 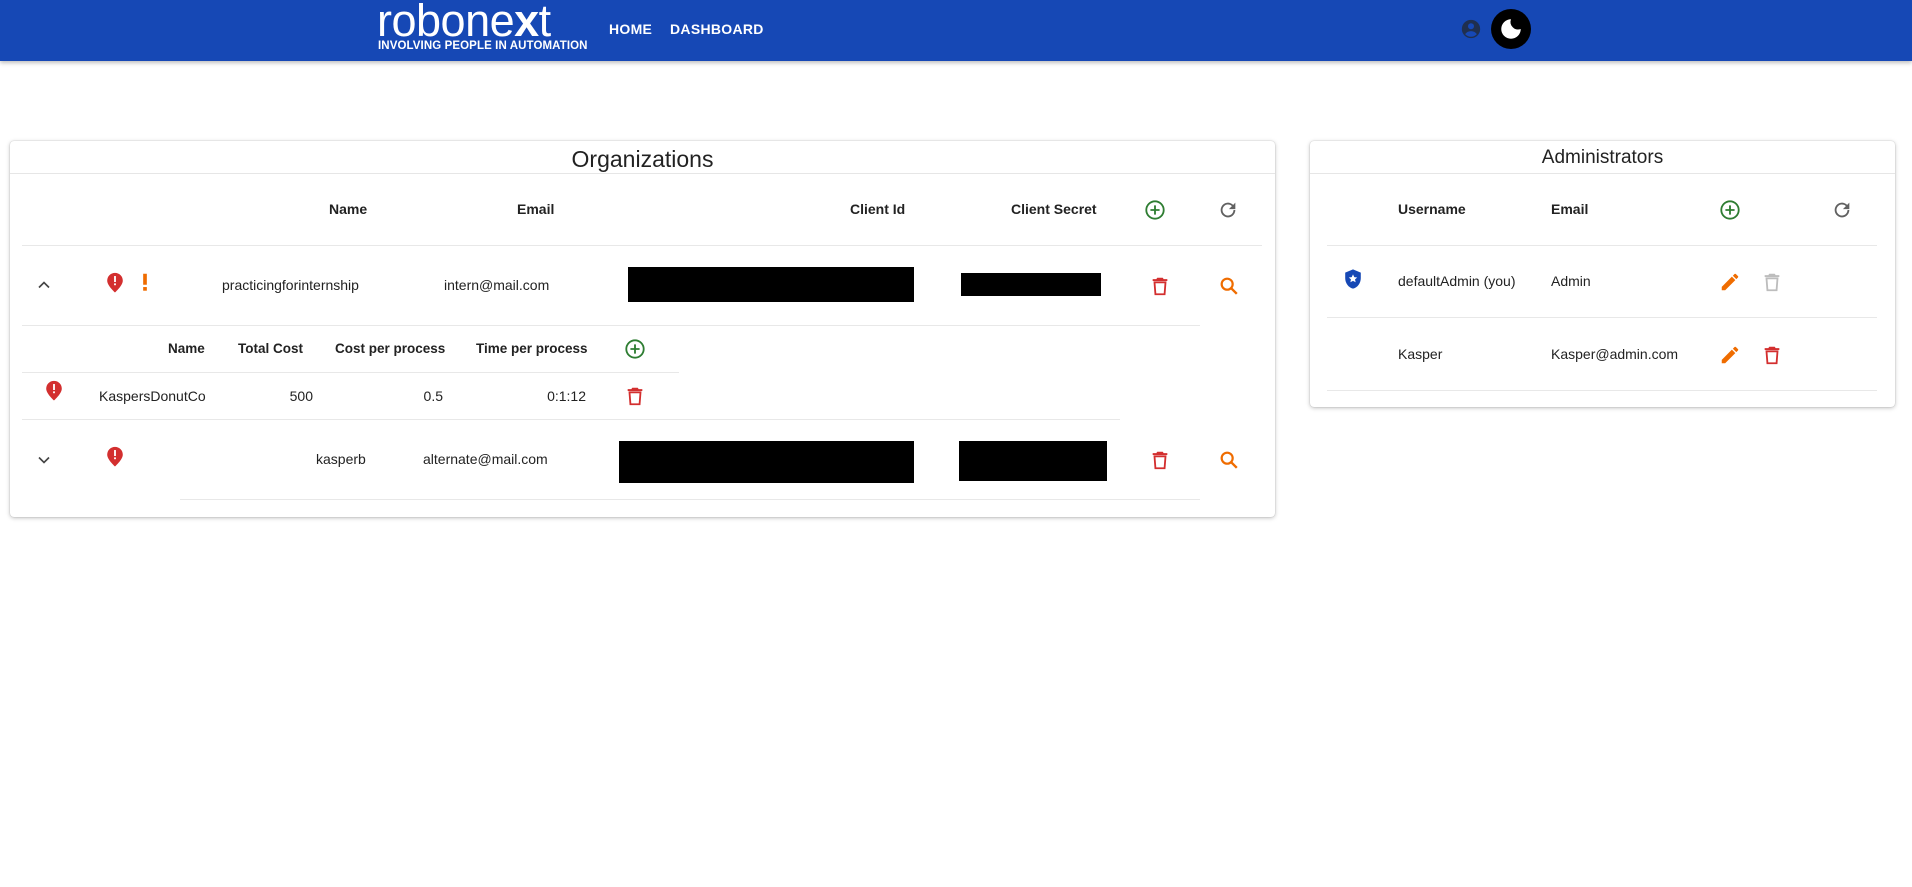 I want to click on refresh-administrators-button, so click(x=1842, y=210).